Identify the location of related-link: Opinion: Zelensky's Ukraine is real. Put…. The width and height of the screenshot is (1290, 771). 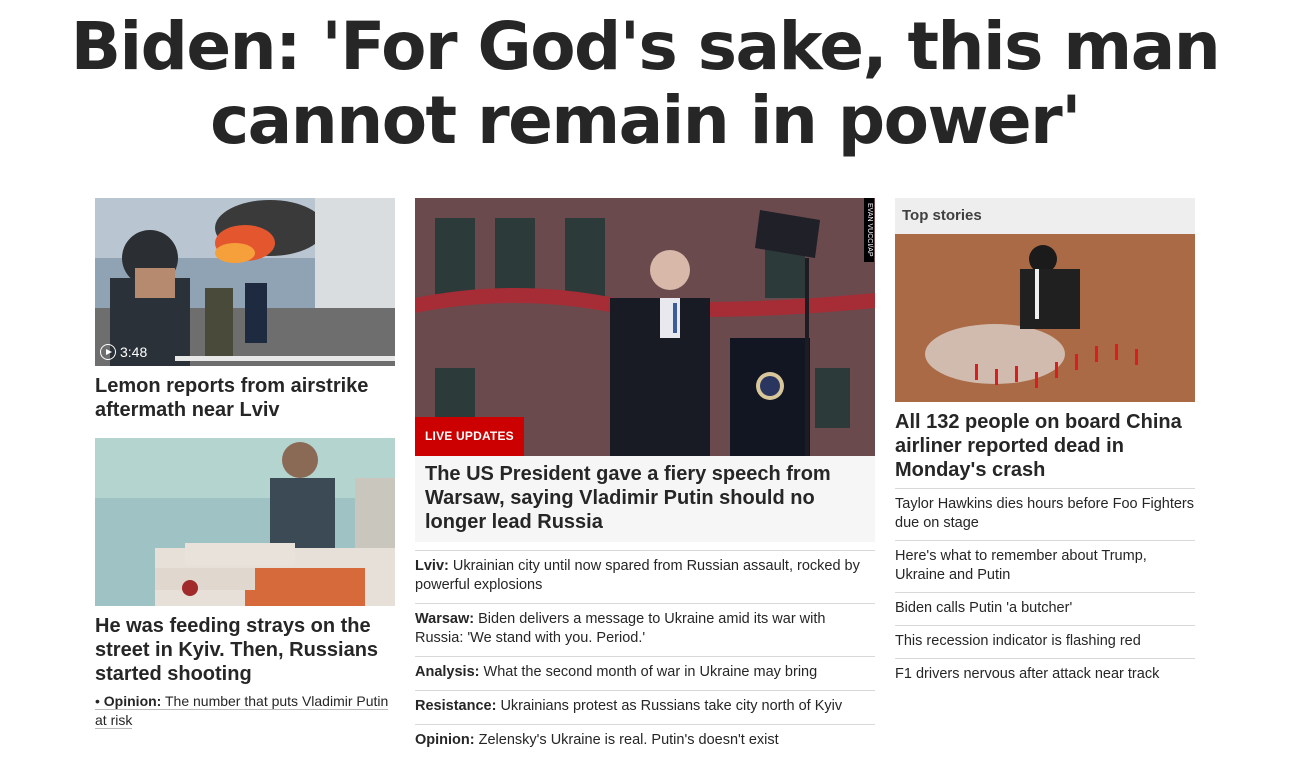
(645, 741).